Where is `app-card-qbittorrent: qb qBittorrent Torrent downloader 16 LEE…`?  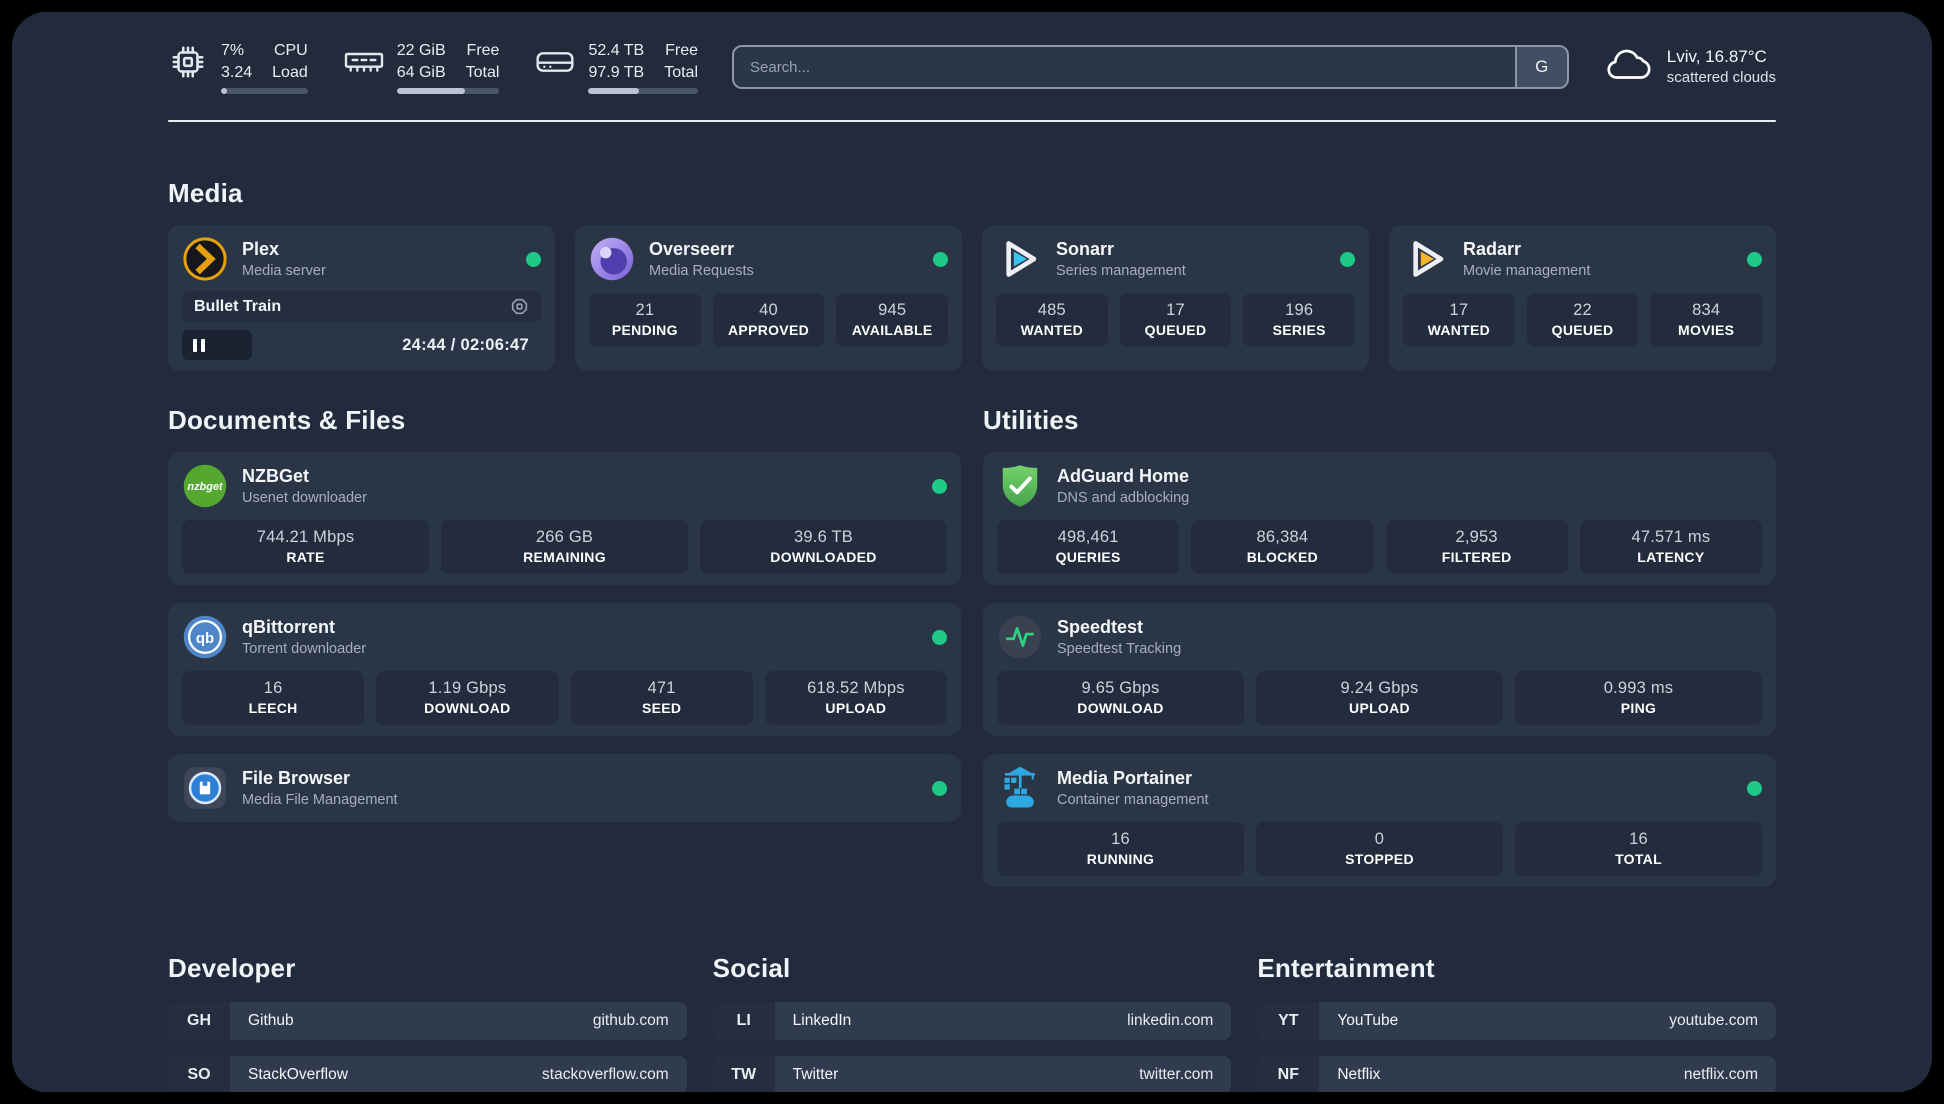
app-card-qbittorrent: qb qBittorrent Torrent downloader 16 LEE… is located at coordinates (564, 670).